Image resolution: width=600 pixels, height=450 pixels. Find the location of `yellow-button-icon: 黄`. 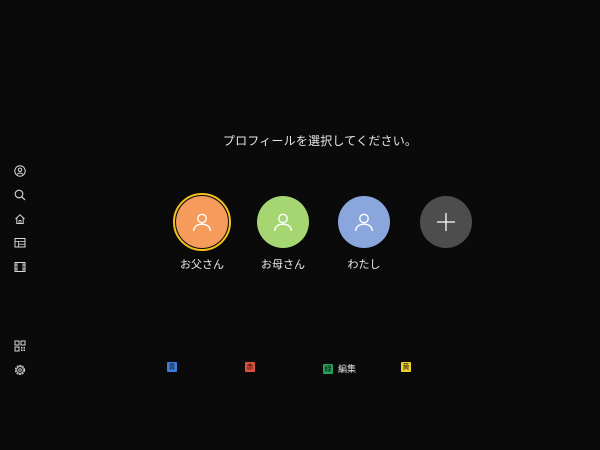

yellow-button-icon: 黄 is located at coordinates (406, 367).